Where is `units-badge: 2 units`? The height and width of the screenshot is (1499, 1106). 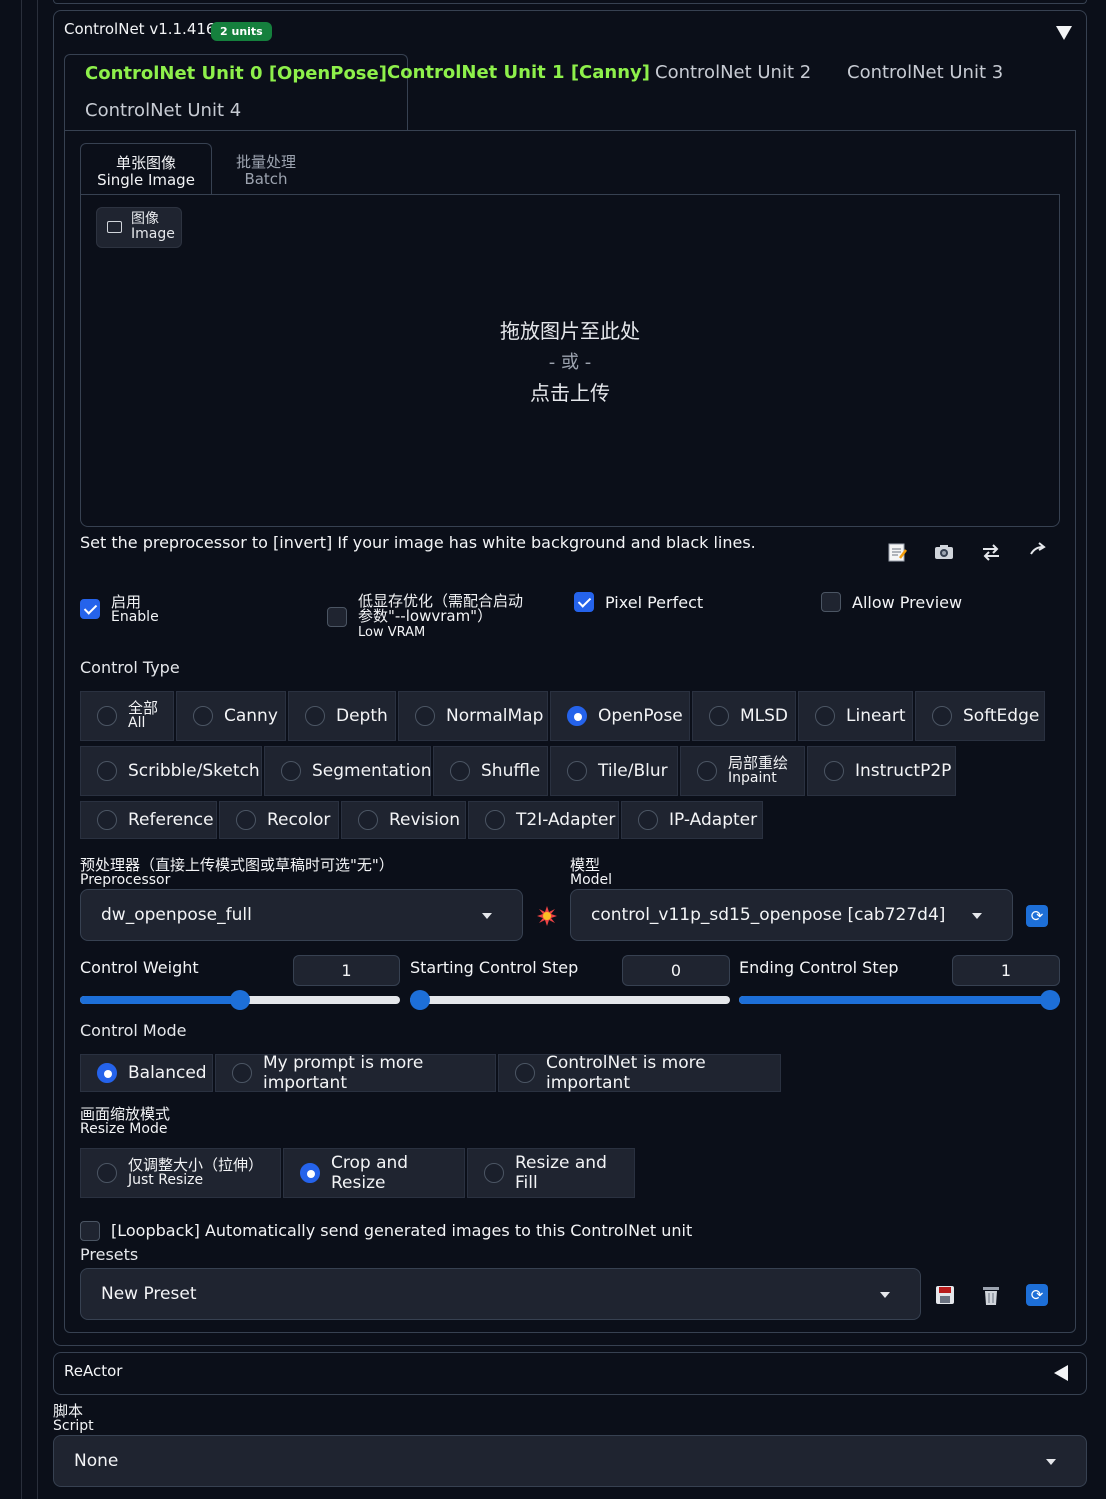
units-badge: 2 units is located at coordinates (241, 31).